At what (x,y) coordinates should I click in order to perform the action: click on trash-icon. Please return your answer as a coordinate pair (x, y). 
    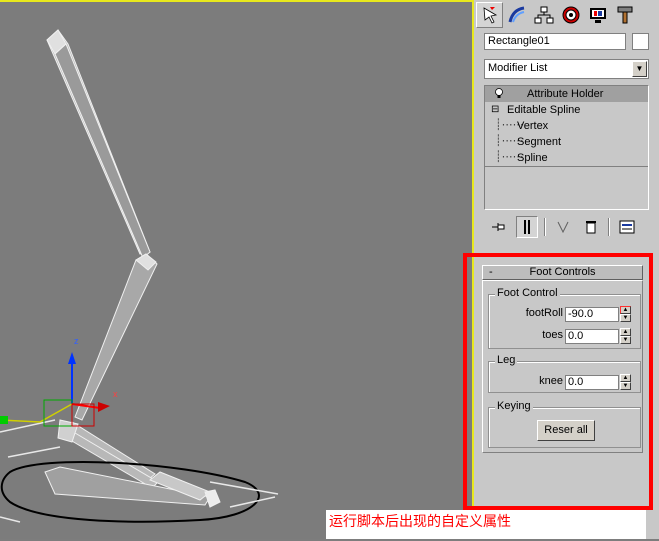
    Looking at the image, I should click on (591, 227).